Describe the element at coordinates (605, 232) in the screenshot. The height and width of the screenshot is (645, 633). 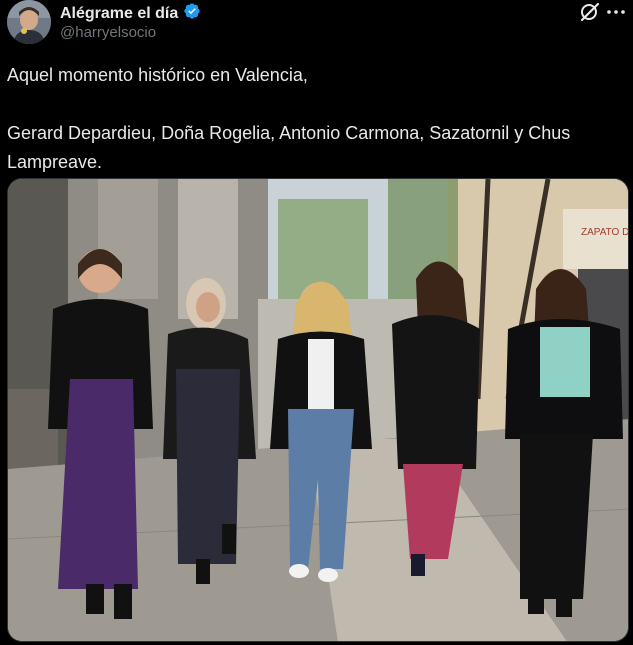
I see `shop-sign: ZAPATO DE` at that location.